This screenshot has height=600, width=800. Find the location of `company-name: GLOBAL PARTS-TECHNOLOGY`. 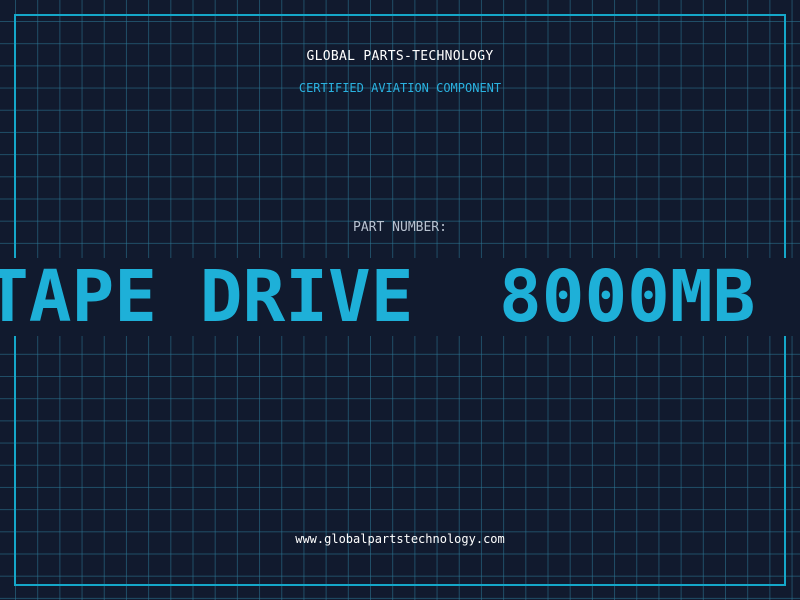

company-name: GLOBAL PARTS-TECHNOLOGY is located at coordinates (400, 56).